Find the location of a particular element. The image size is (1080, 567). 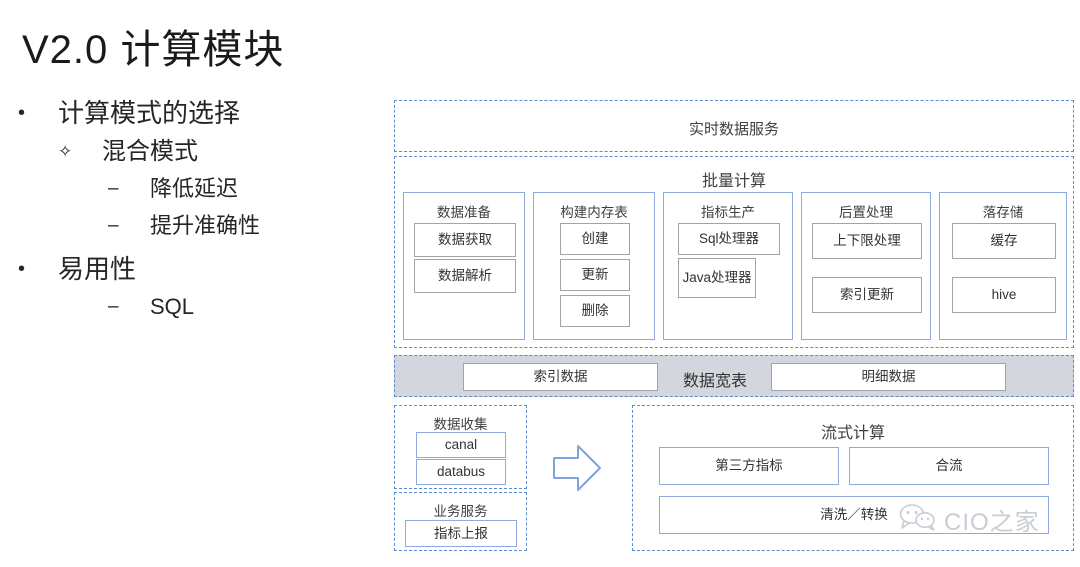

list-item-label: 易用性 is located at coordinates (97, 269).